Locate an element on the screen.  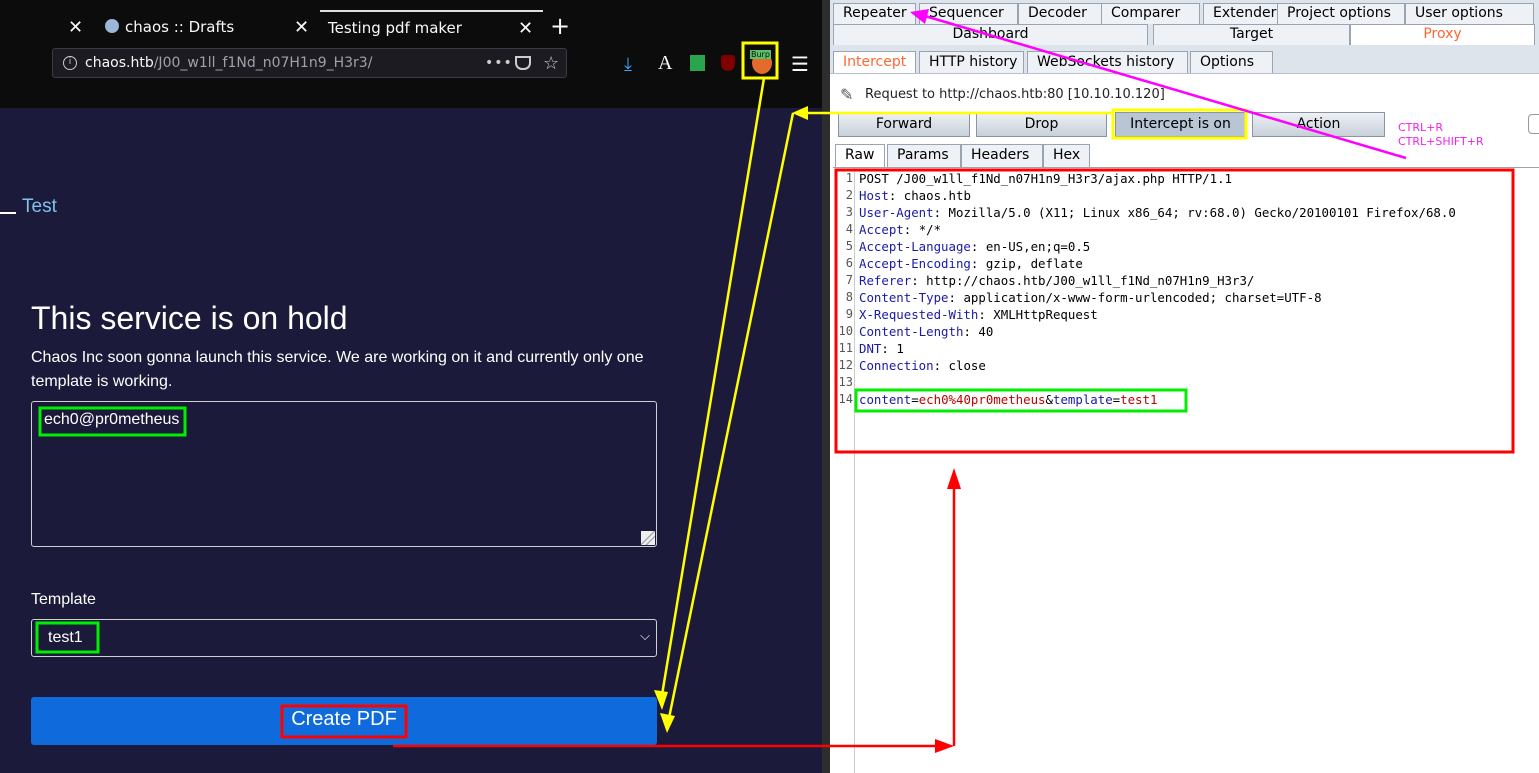
tab-user-options: User options is located at coordinates (1469, 13).